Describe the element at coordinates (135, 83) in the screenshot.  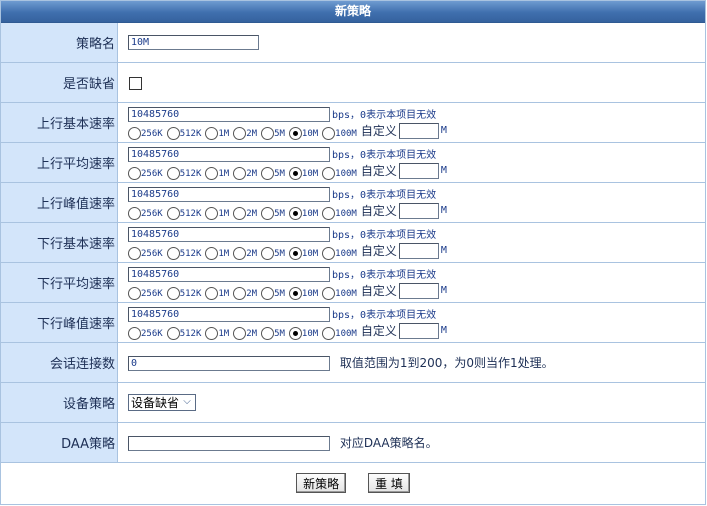
I see `is-default-checkbox` at that location.